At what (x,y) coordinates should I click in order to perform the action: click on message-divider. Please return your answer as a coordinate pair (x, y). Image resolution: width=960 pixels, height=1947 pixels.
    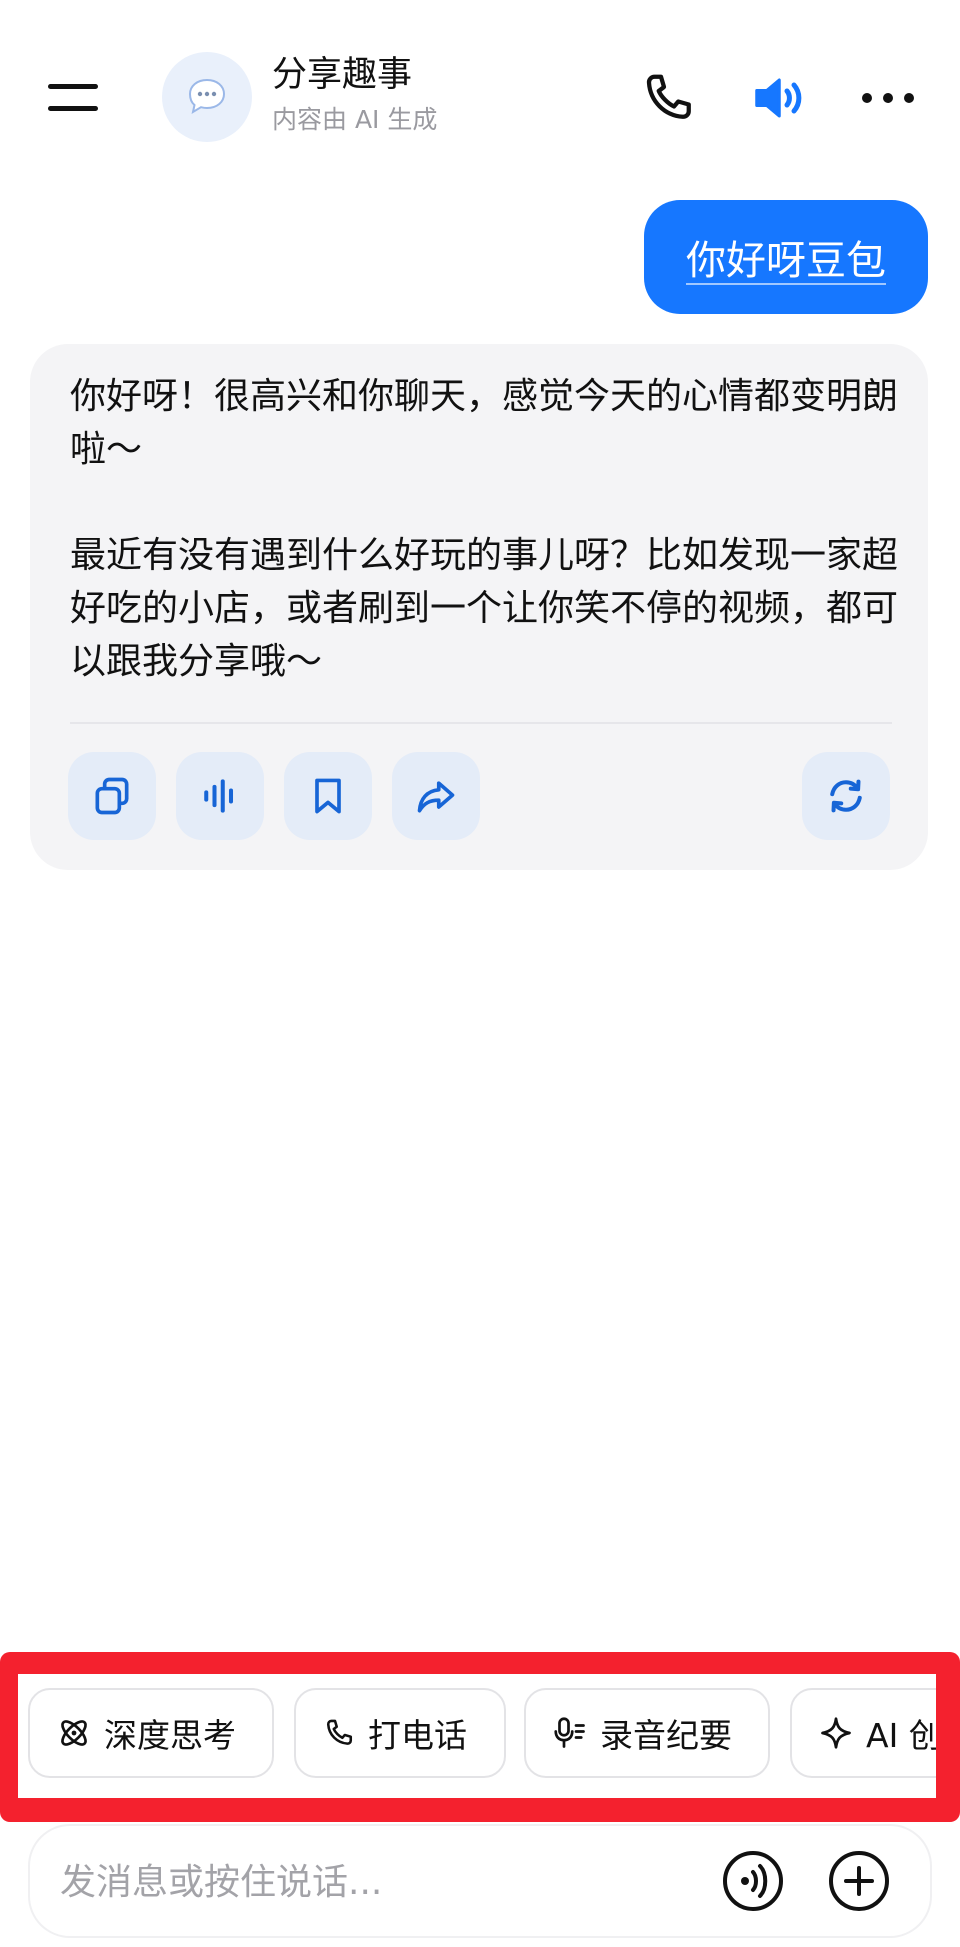
    Looking at the image, I should click on (481, 723).